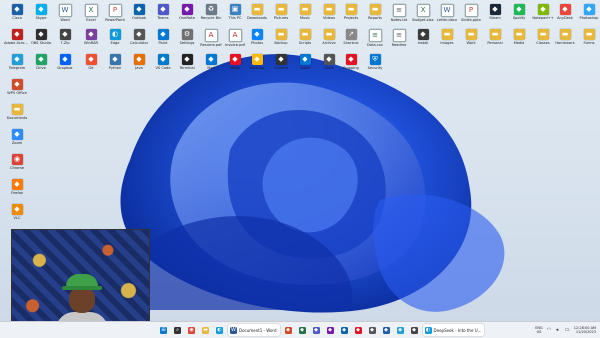 The width and height of the screenshot is (600, 338). Describe the element at coordinates (375, 16) in the screenshot. I see `desktop-icon: ▬ Reports` at that location.